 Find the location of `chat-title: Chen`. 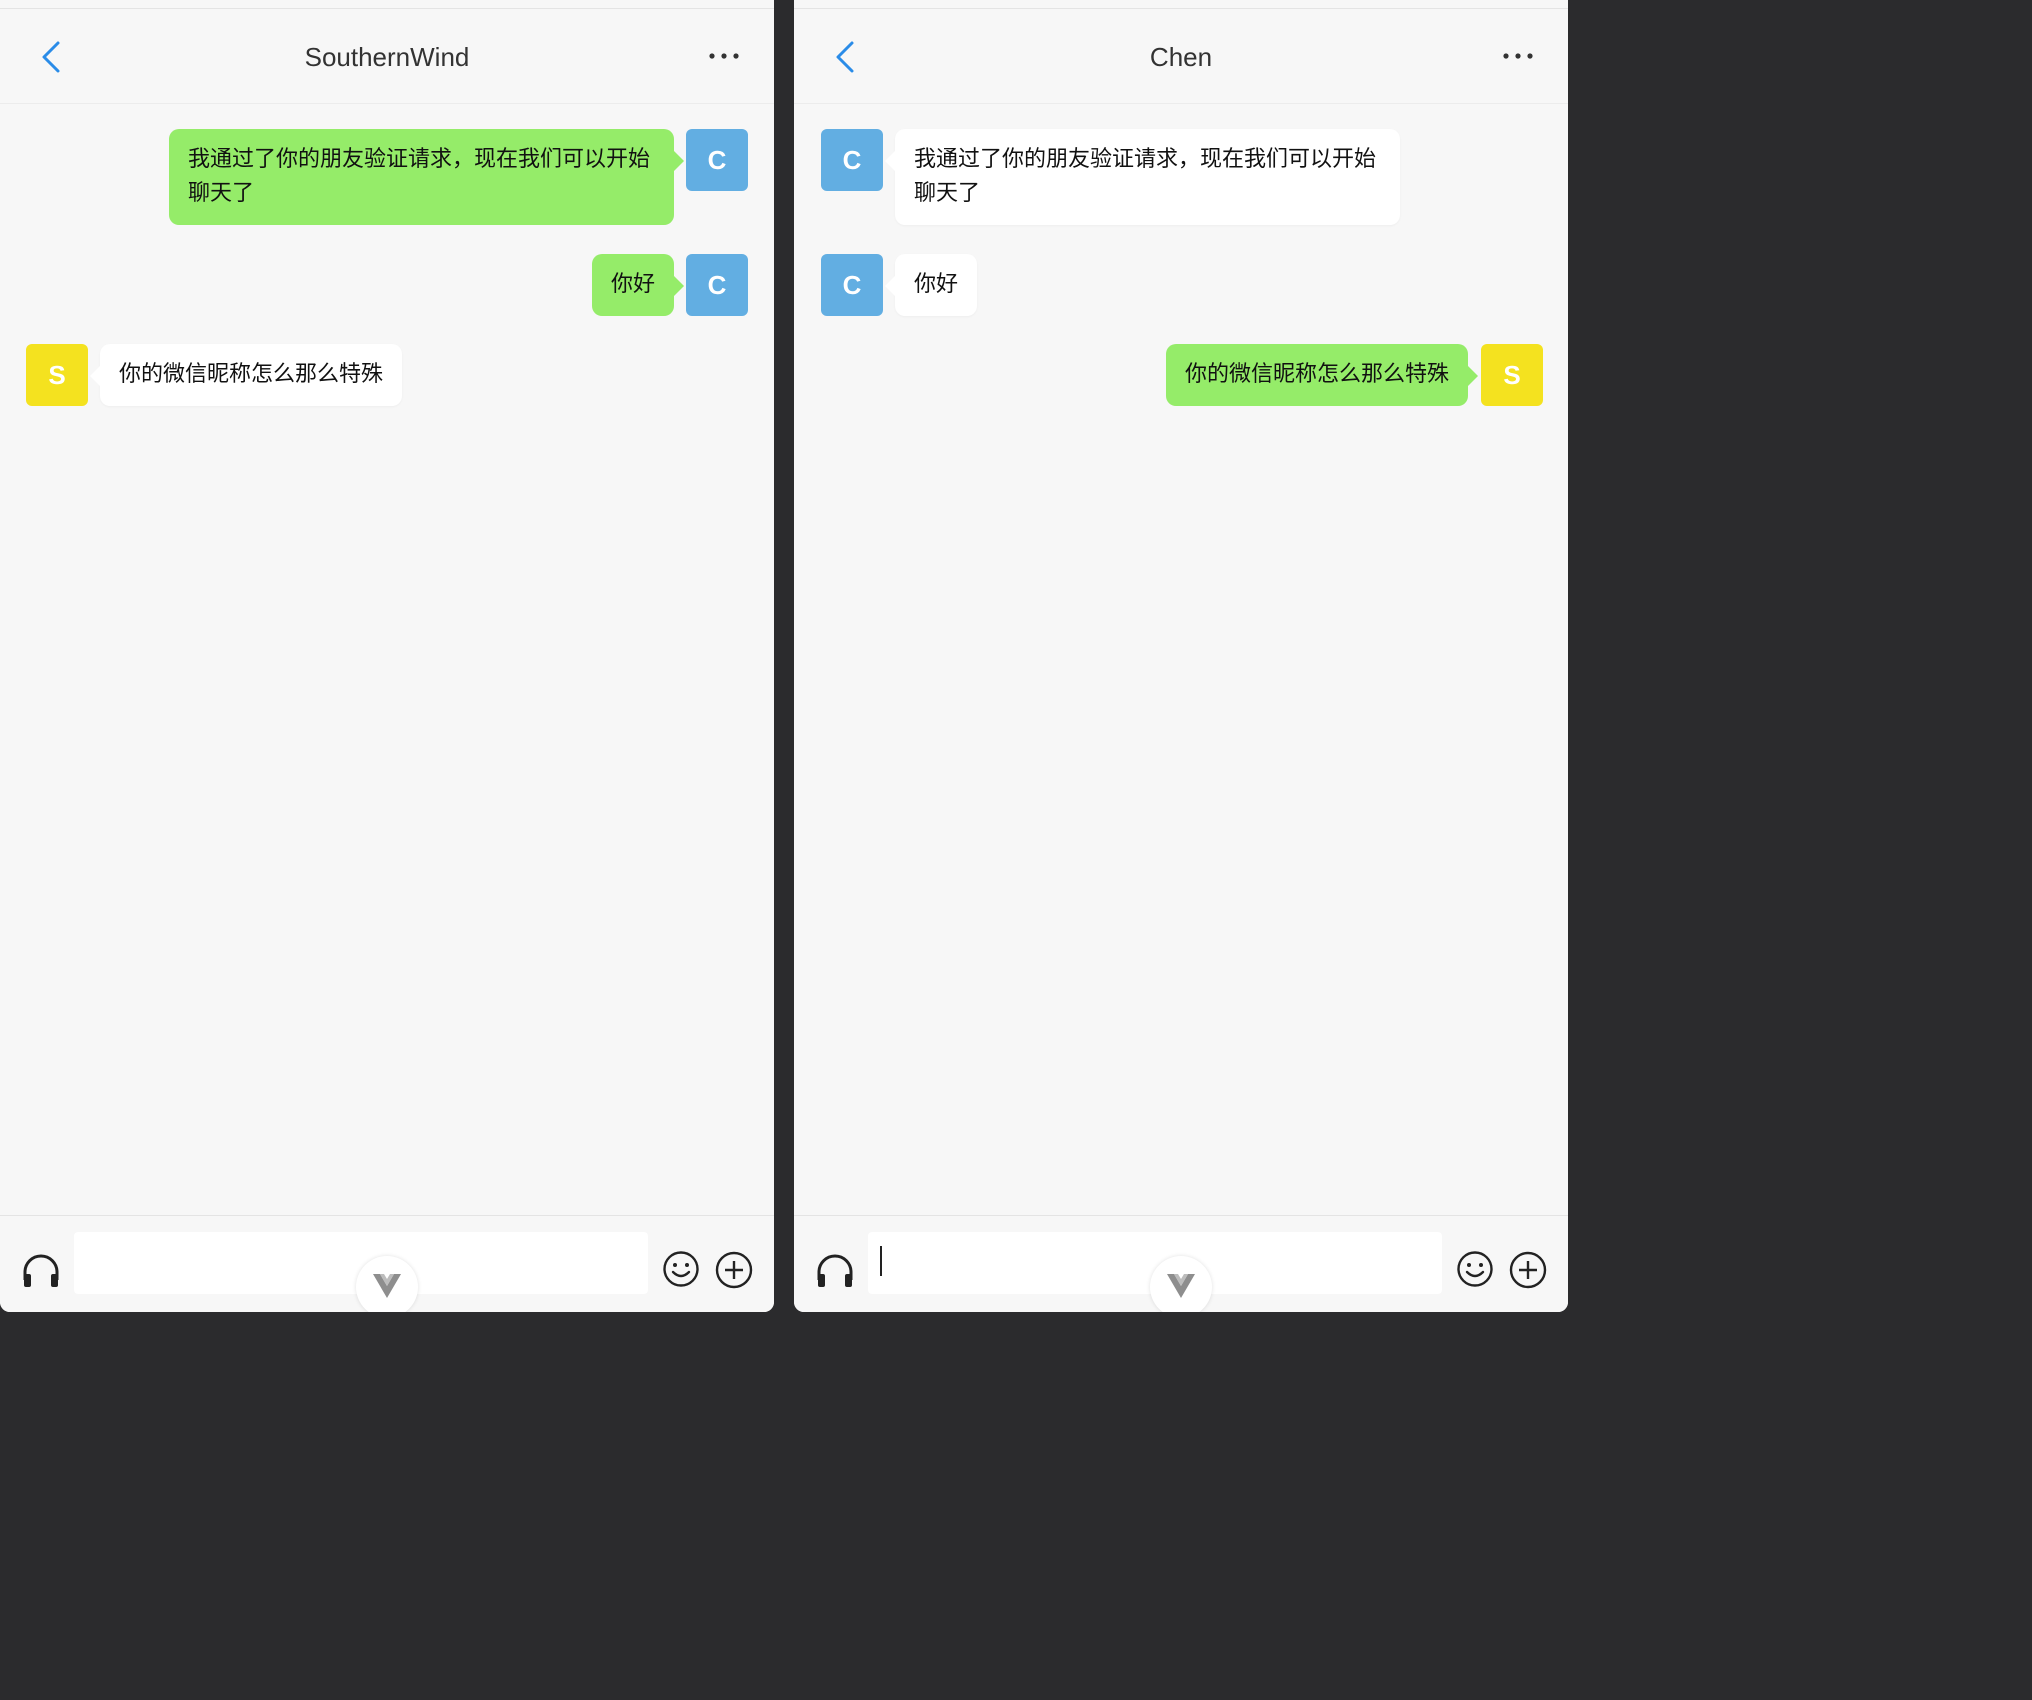

chat-title: Chen is located at coordinates (1181, 57).